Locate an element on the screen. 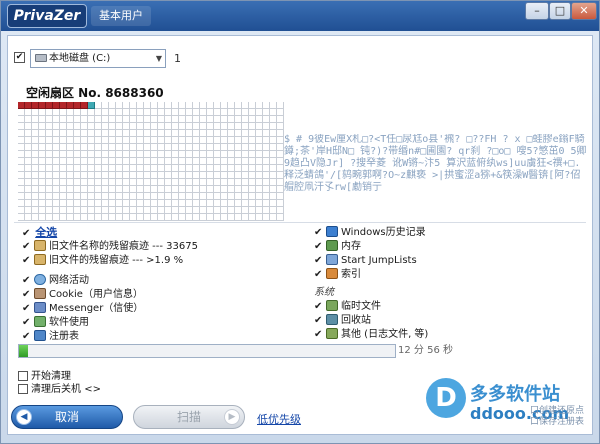 This screenshot has height=444, width=600. category-label: Cookie（用户信息） is located at coordinates (96, 294).